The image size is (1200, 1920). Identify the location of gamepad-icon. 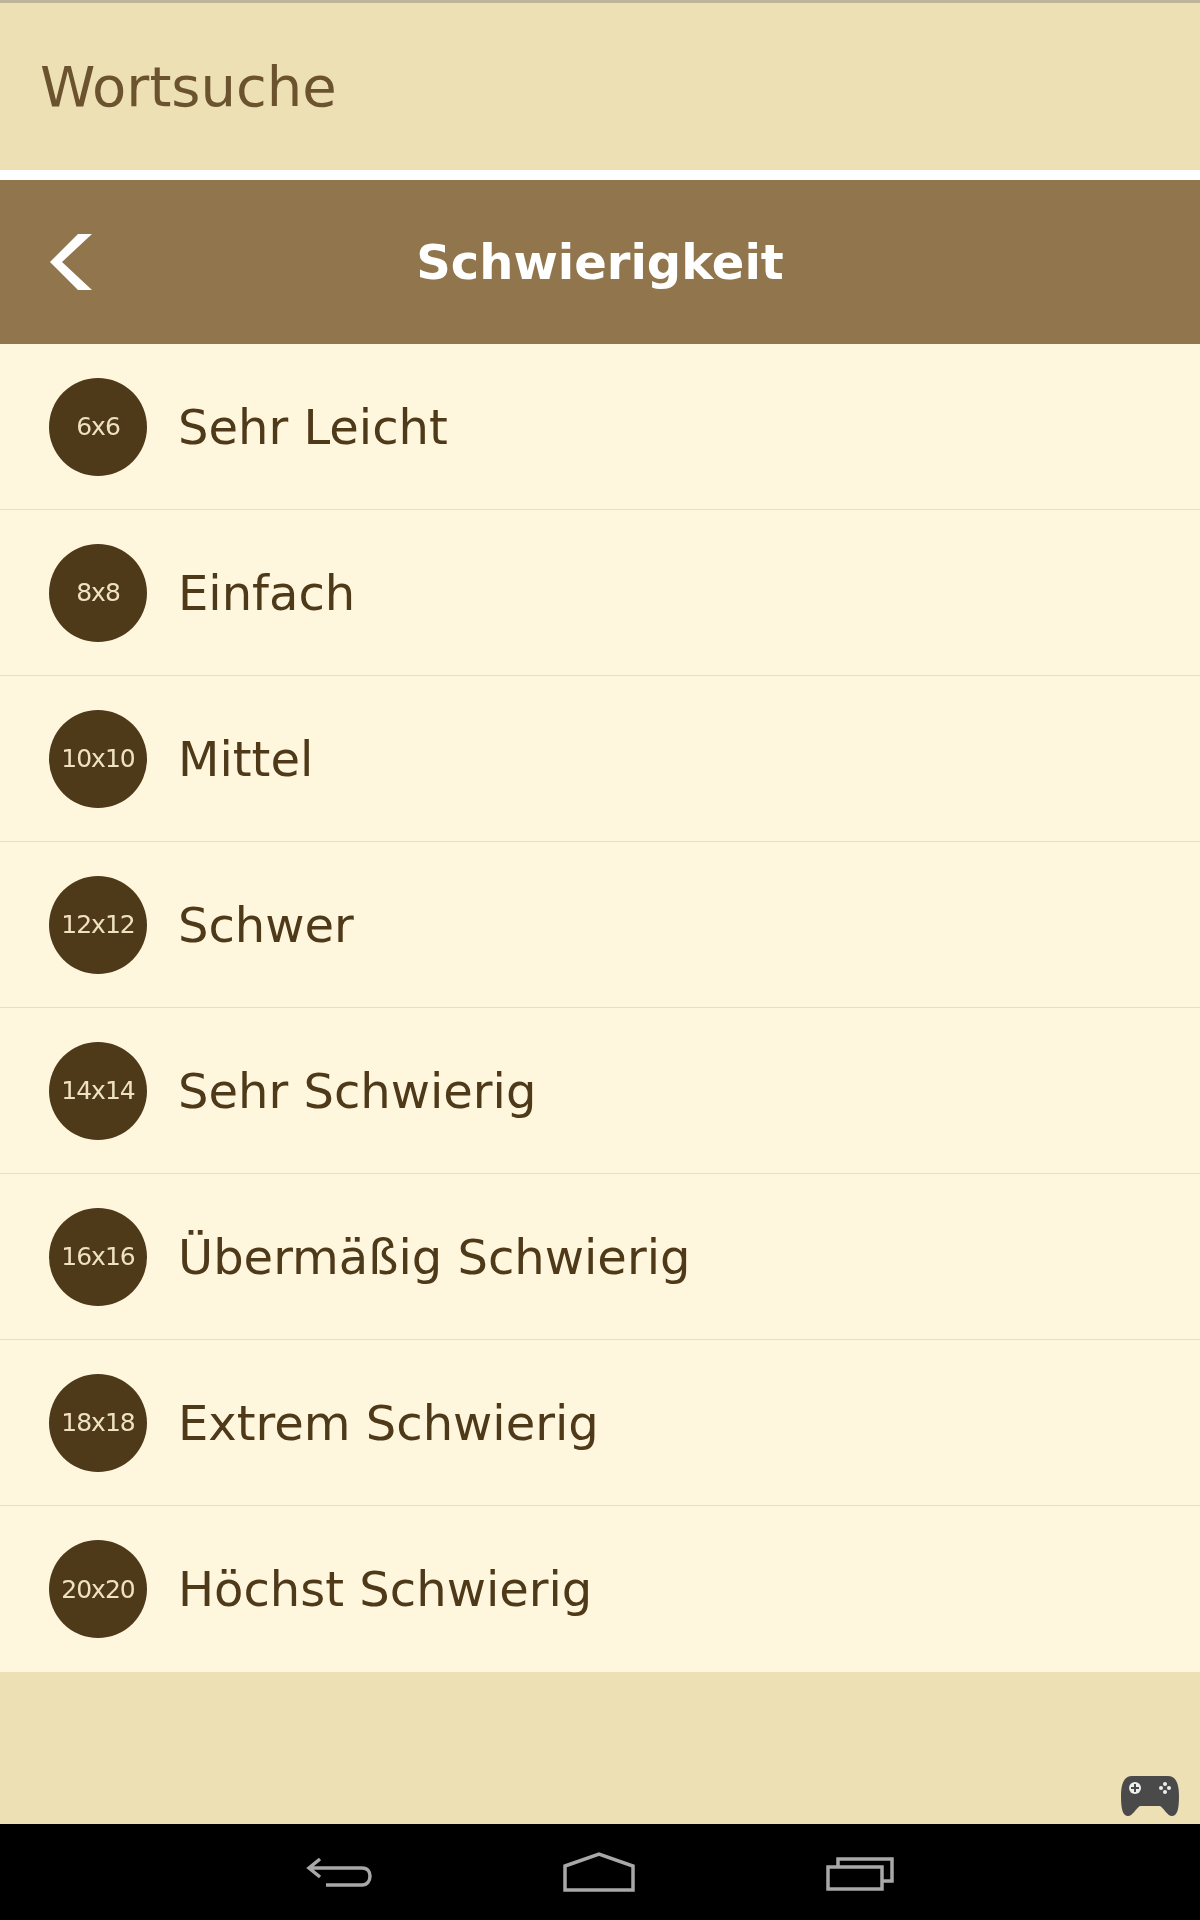
(1150, 1796).